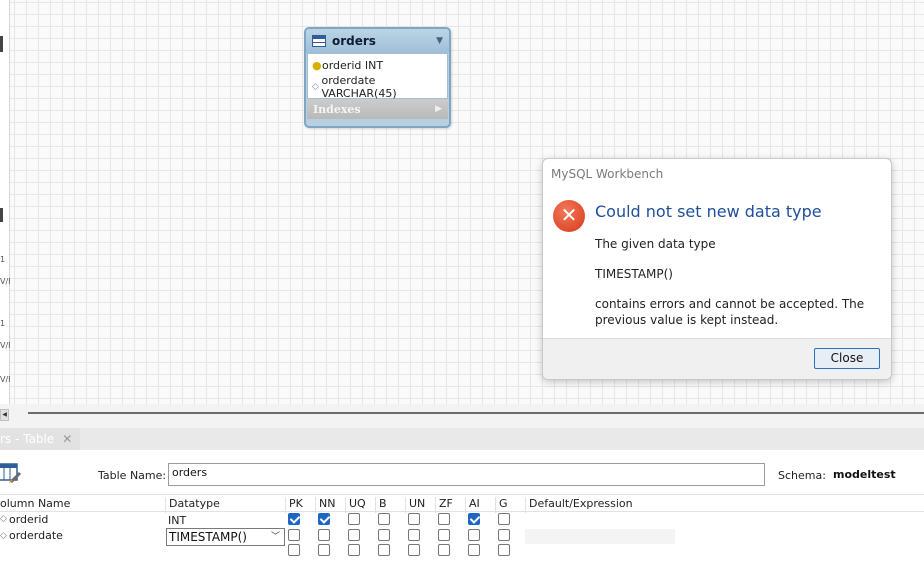  What do you see at coordinates (472, 505) in the screenshot?
I see `header-ai: AI` at bounding box center [472, 505].